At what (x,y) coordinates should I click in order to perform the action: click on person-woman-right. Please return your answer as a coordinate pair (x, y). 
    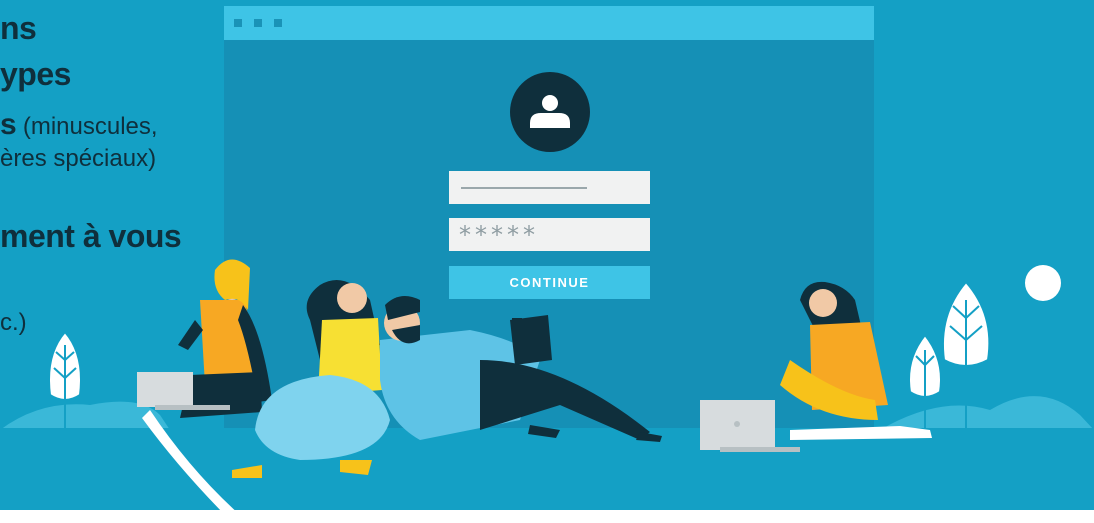
    Looking at the image, I should click on (816, 366).